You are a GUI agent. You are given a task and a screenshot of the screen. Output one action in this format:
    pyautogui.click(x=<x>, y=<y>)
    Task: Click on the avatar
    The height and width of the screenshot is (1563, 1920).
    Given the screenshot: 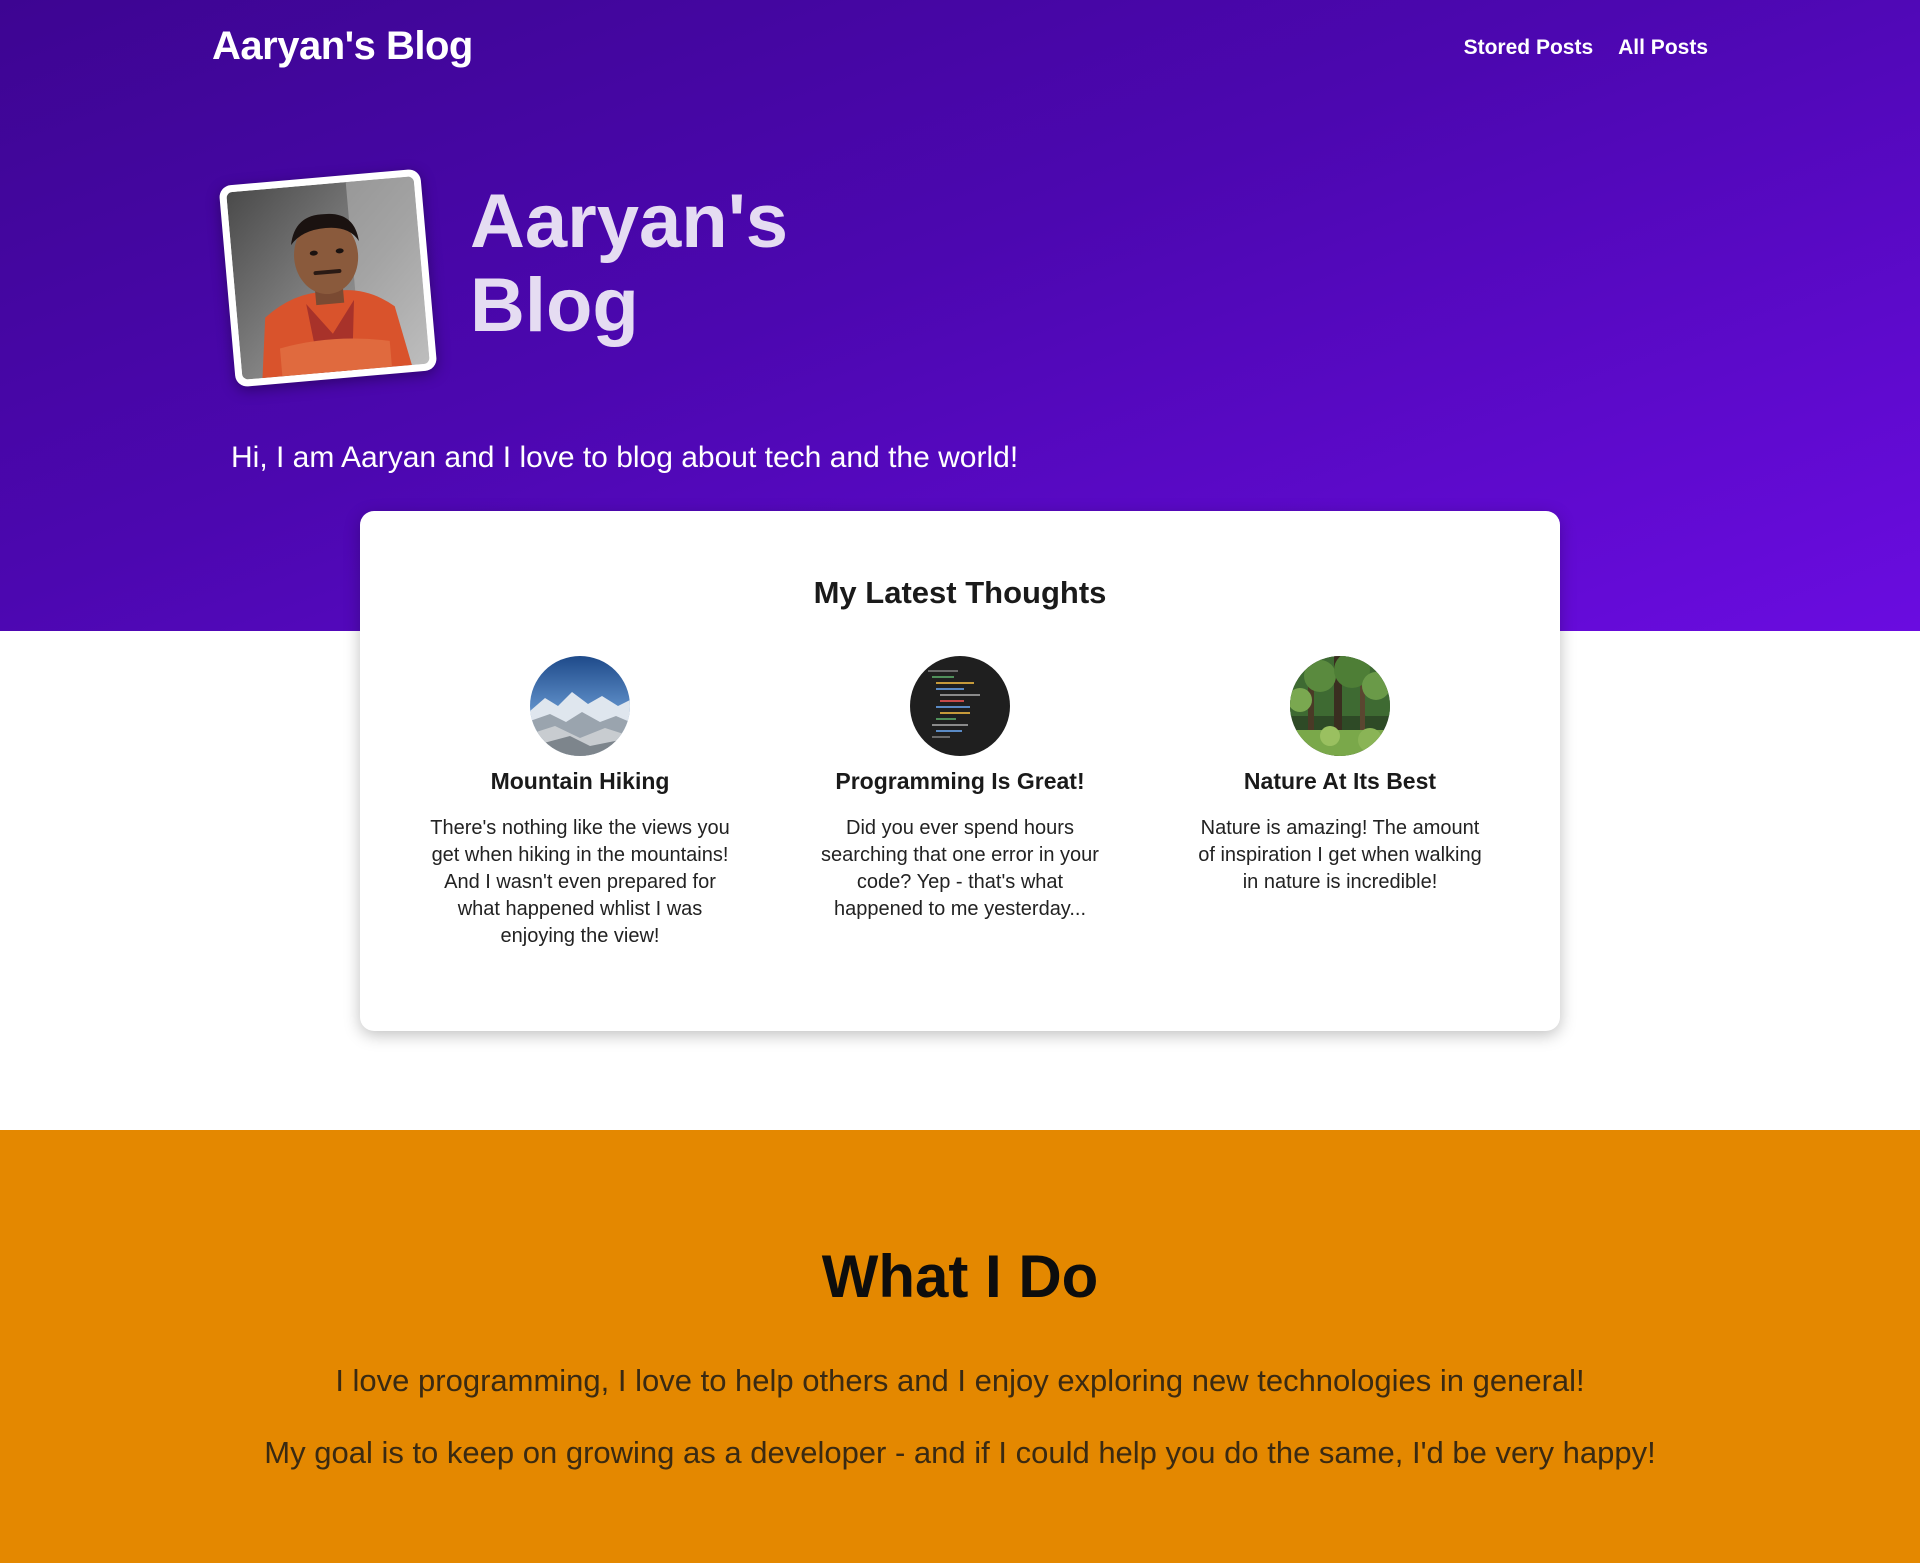 What is the action you would take?
    pyautogui.click(x=328, y=278)
    